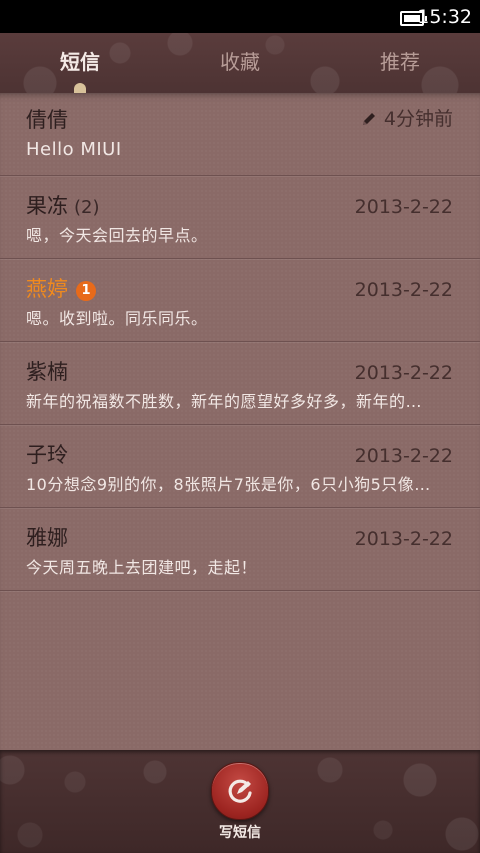  What do you see at coordinates (74, 149) in the screenshot?
I see `message-preview: Hello MIUI` at bounding box center [74, 149].